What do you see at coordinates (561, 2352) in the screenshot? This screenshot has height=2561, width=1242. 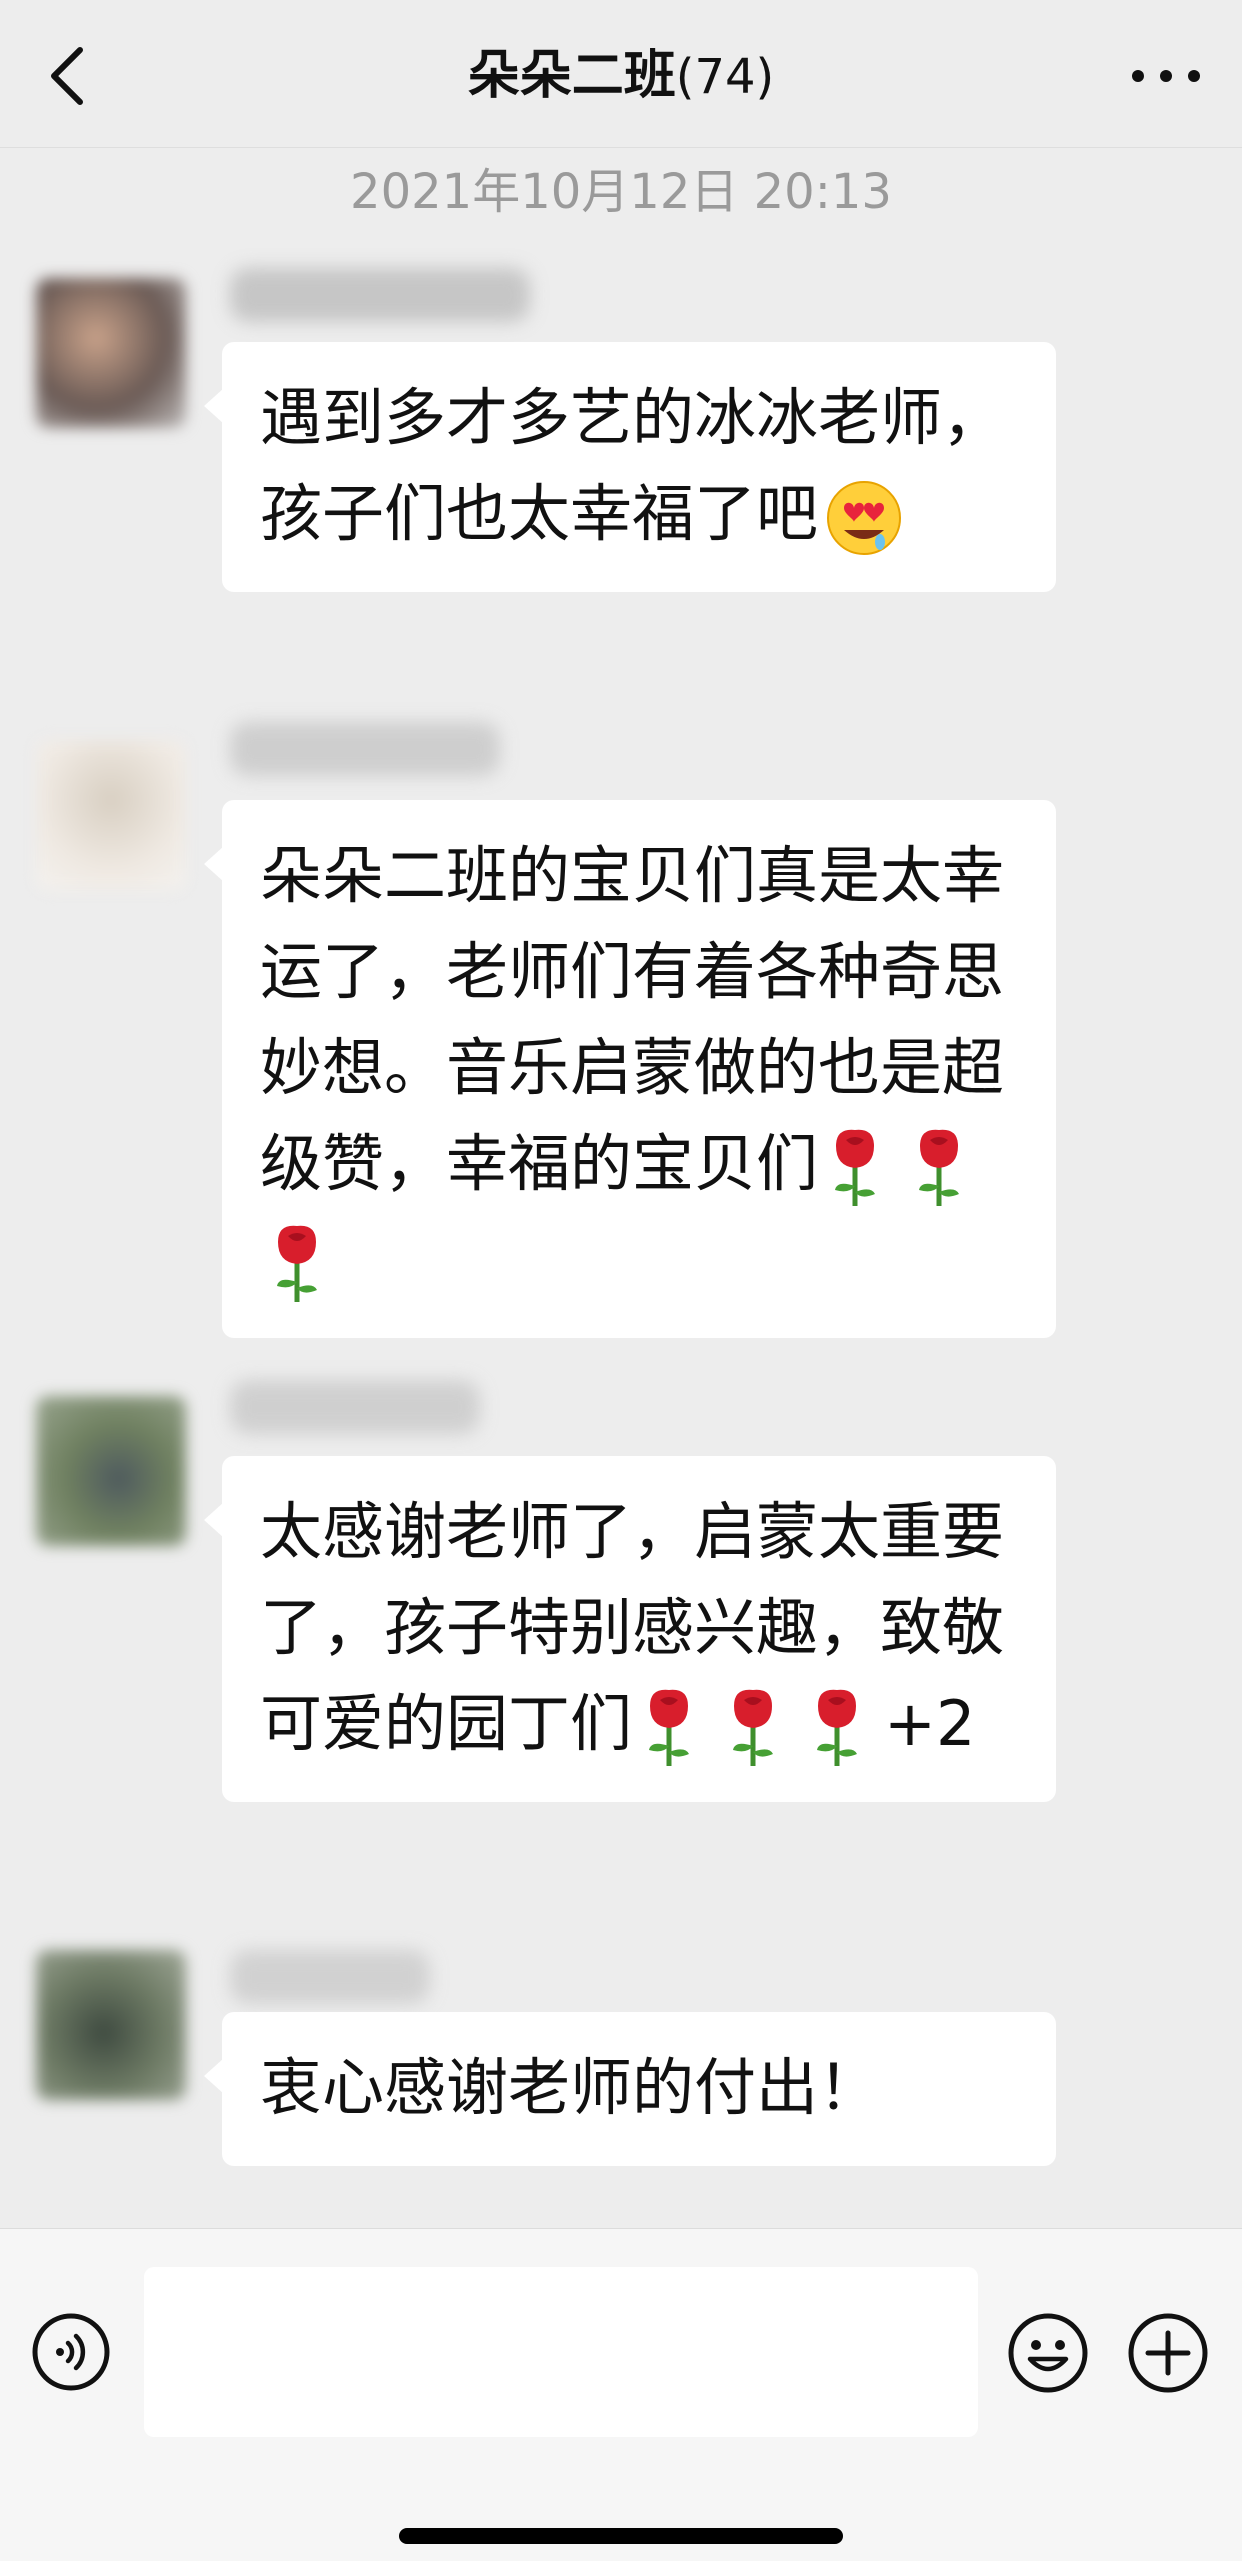 I see `message-input` at bounding box center [561, 2352].